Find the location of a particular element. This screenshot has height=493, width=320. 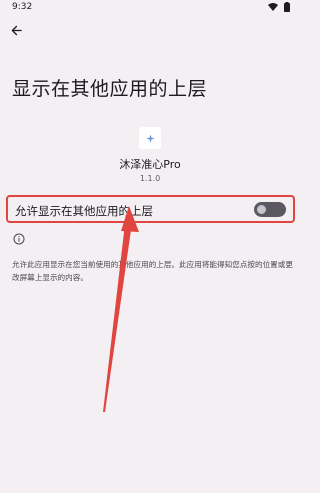

app-version: 1.1.0 is located at coordinates (150, 178).